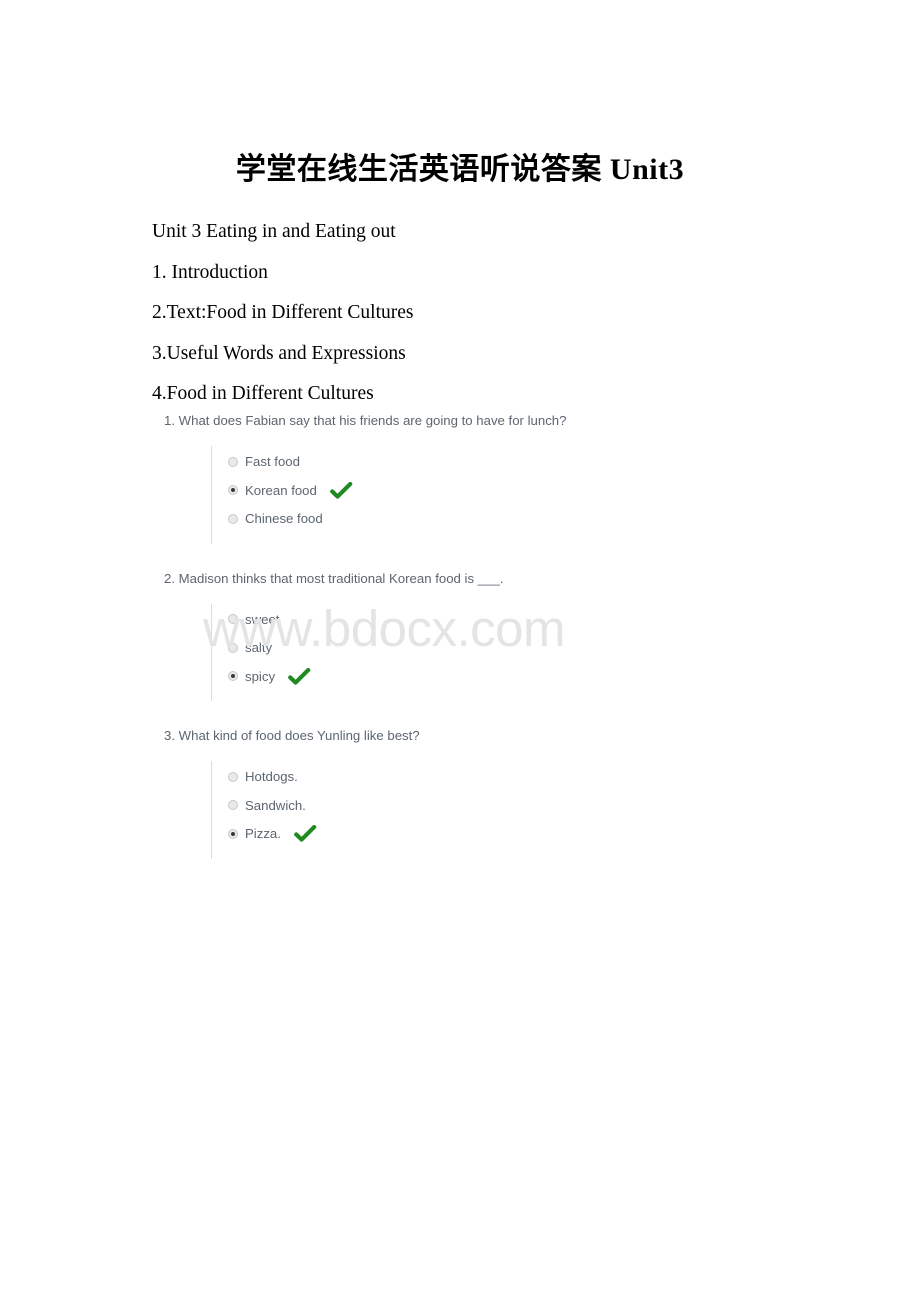  Describe the element at coordinates (279, 353) in the screenshot. I see `body-line: 3.Useful Words and Expressions` at that location.